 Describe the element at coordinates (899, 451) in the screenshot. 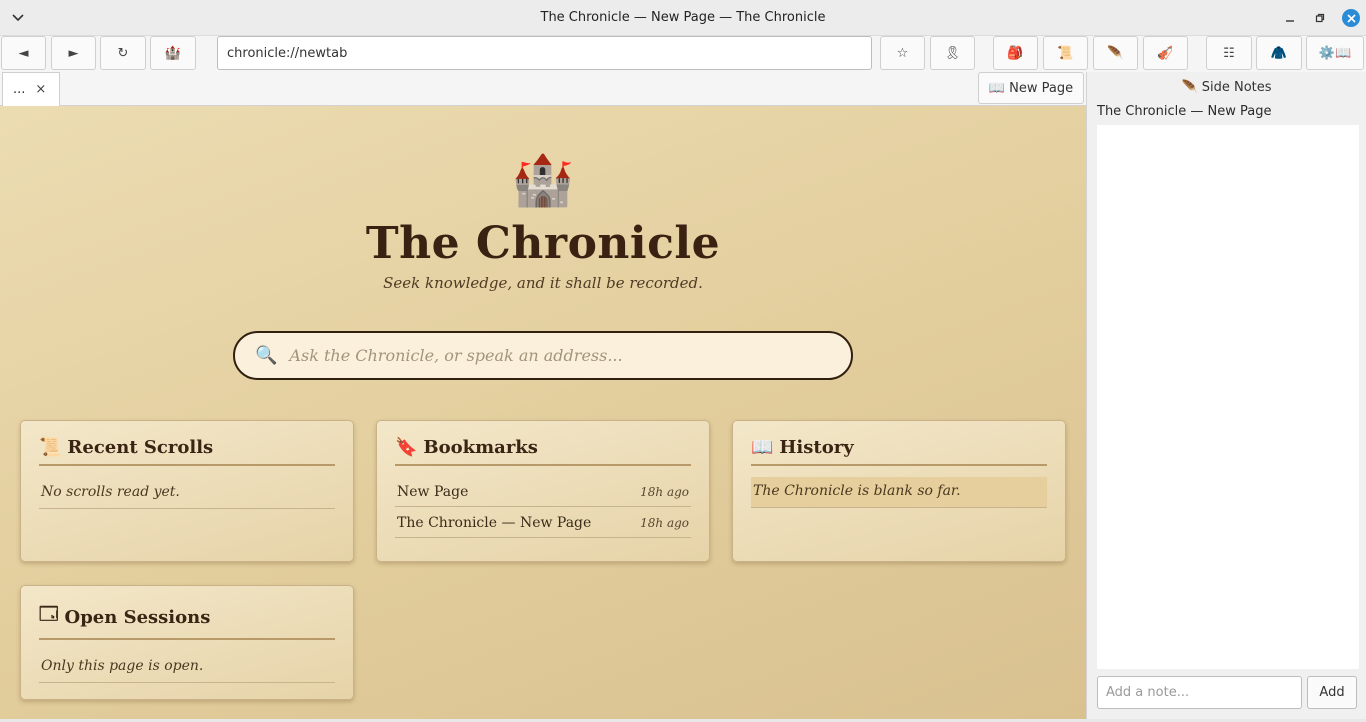

I see `history-heading: 📖 History` at that location.